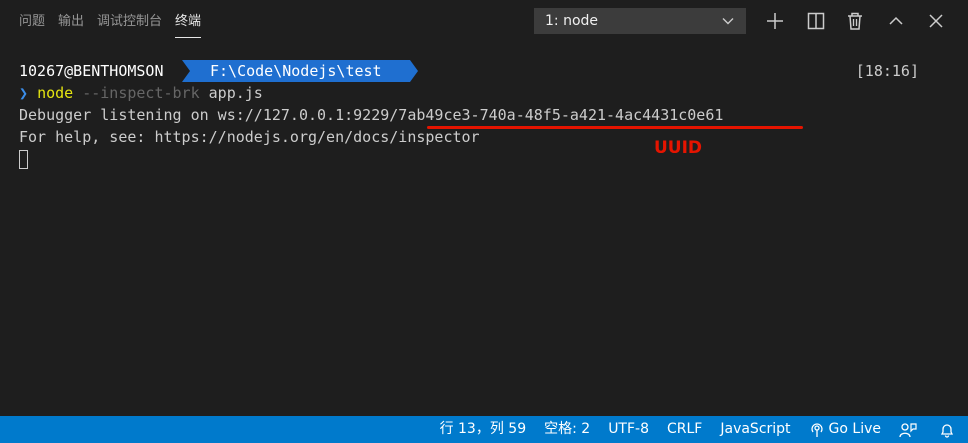  I want to click on feedback-icon, so click(908, 429).